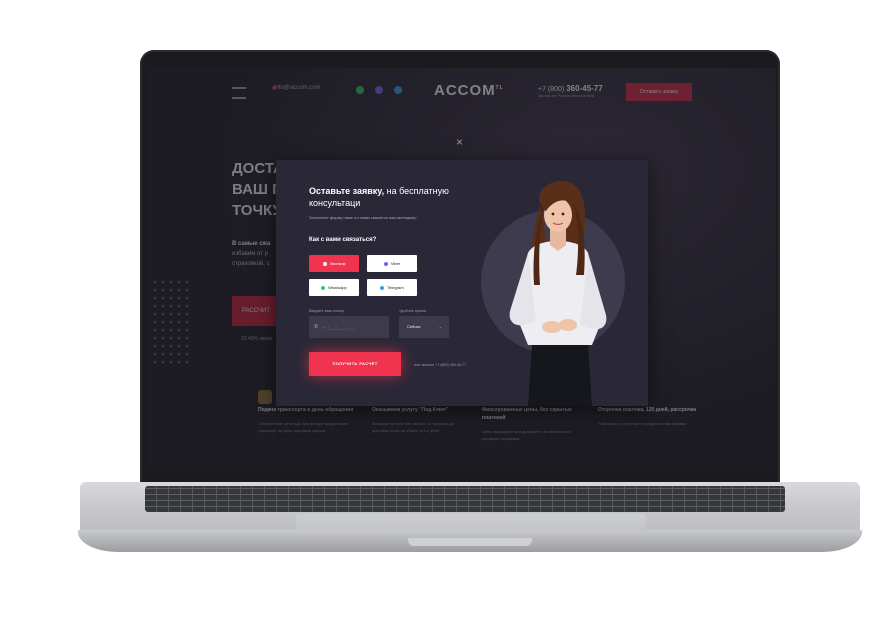 The height and width of the screenshot is (621, 894). I want to click on hero-subtitle: В самые сжа избавим от р страховкой, с, so click(251, 254).